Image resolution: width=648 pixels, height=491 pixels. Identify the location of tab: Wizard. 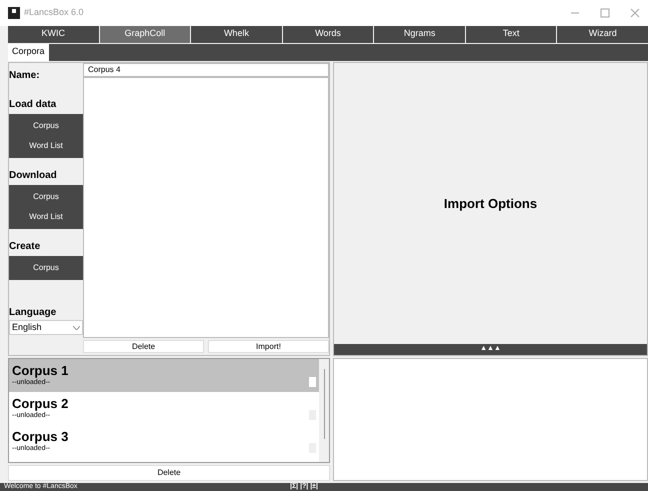
(602, 34).